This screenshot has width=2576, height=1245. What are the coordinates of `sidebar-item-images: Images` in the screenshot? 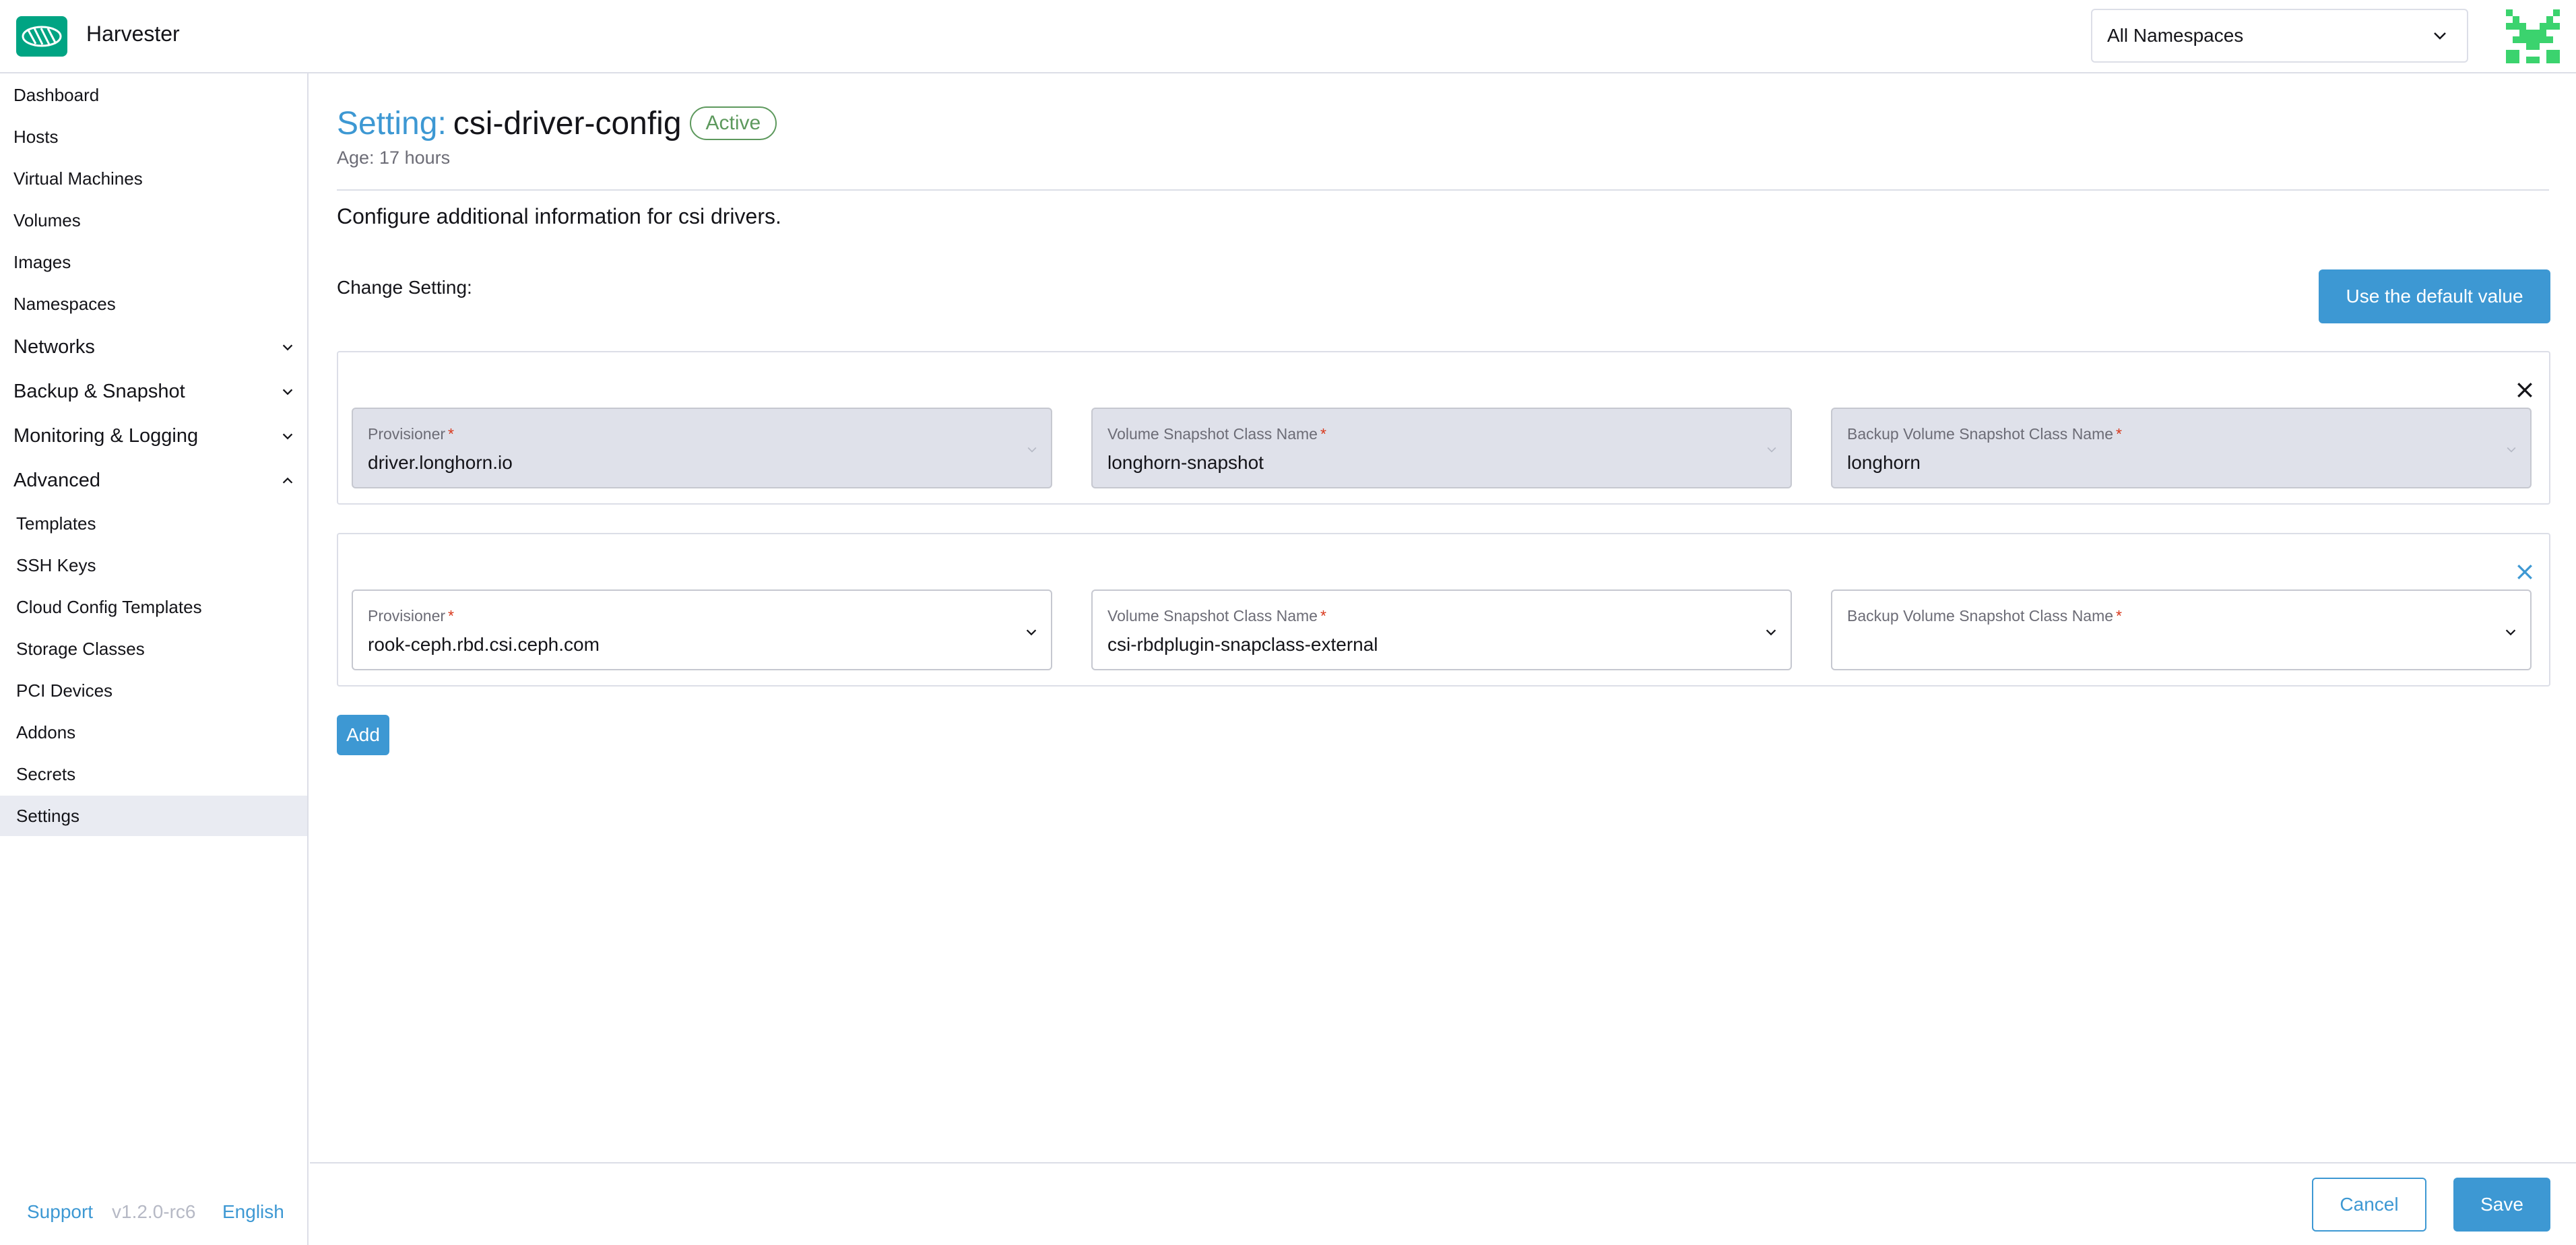 It's located at (153, 262).